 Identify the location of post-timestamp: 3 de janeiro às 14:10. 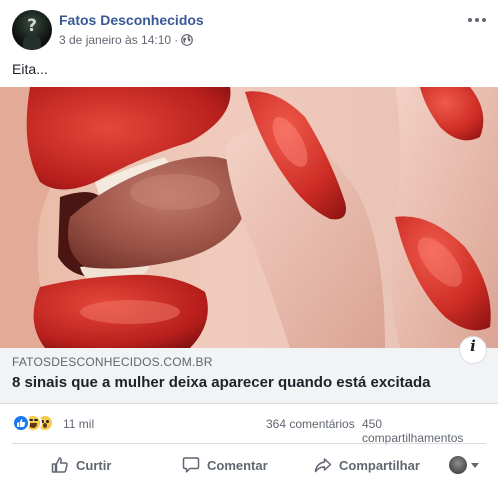
(115, 40).